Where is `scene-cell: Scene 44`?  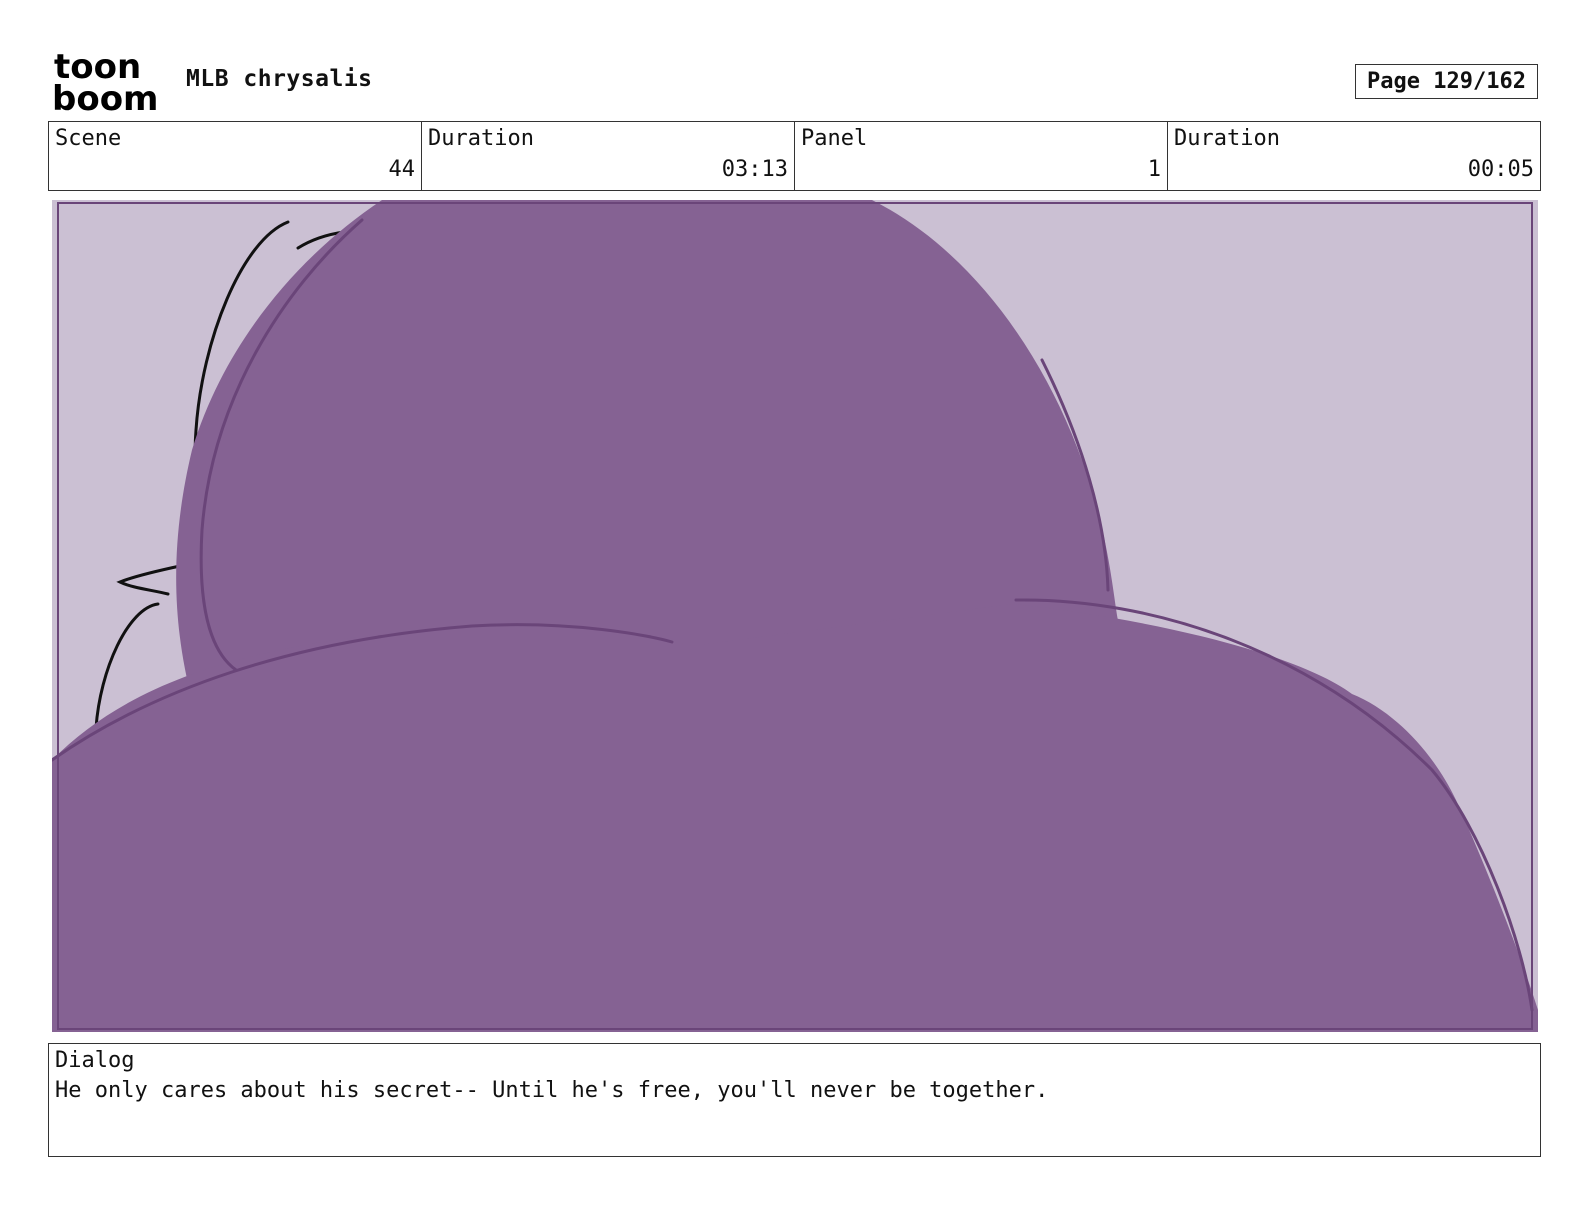
scene-cell: Scene 44 is located at coordinates (235, 156).